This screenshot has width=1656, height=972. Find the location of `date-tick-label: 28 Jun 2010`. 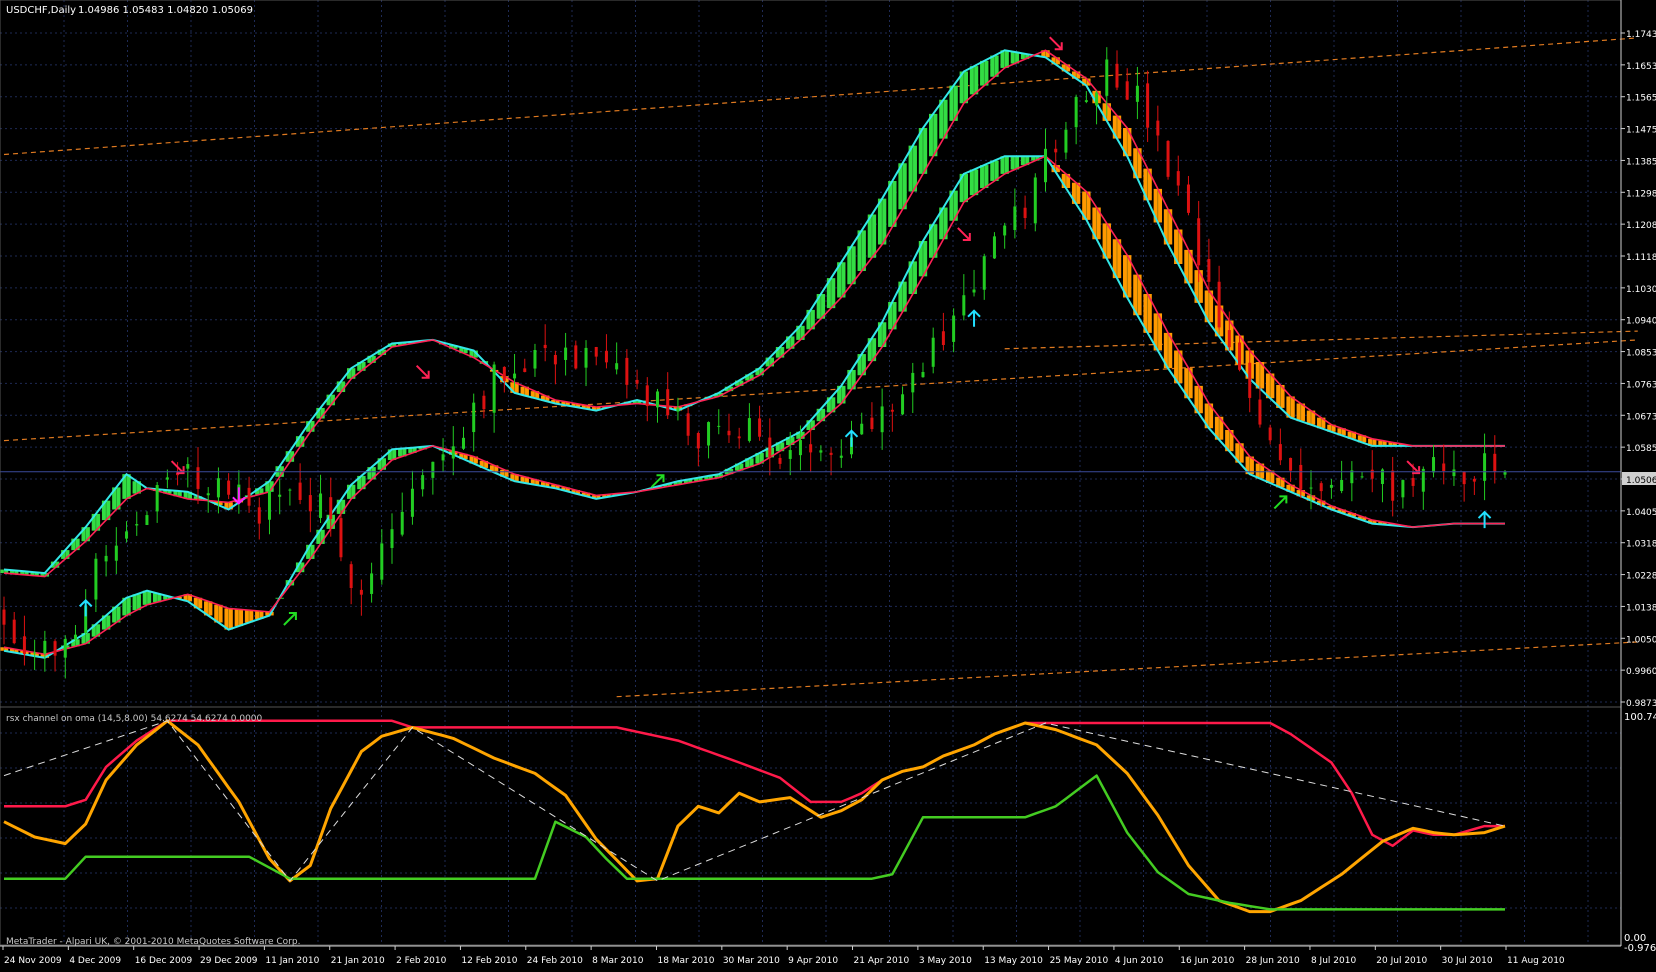

date-tick-label: 28 Jun 2010 is located at coordinates (1273, 961).